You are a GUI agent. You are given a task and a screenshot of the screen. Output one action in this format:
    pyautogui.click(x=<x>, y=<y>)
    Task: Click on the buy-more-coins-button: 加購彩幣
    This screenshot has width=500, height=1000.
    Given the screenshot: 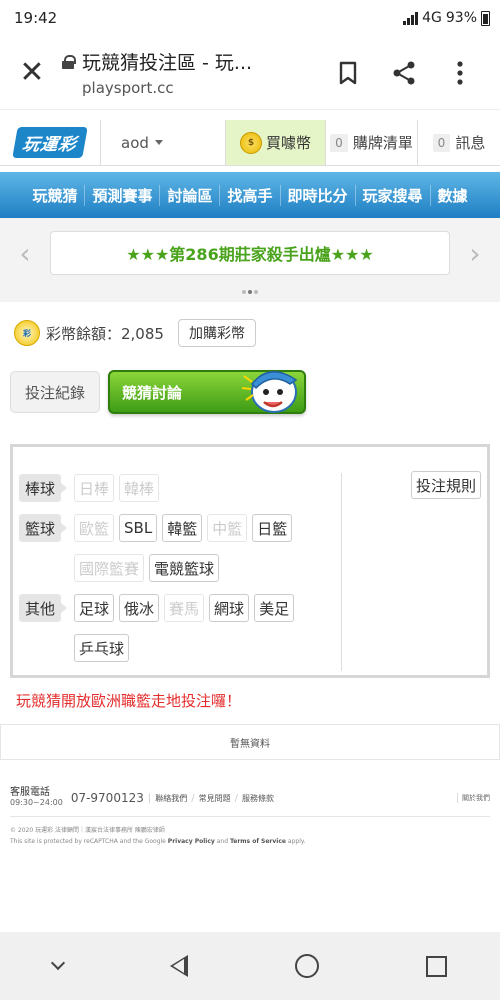 What is the action you would take?
    pyautogui.click(x=216, y=333)
    